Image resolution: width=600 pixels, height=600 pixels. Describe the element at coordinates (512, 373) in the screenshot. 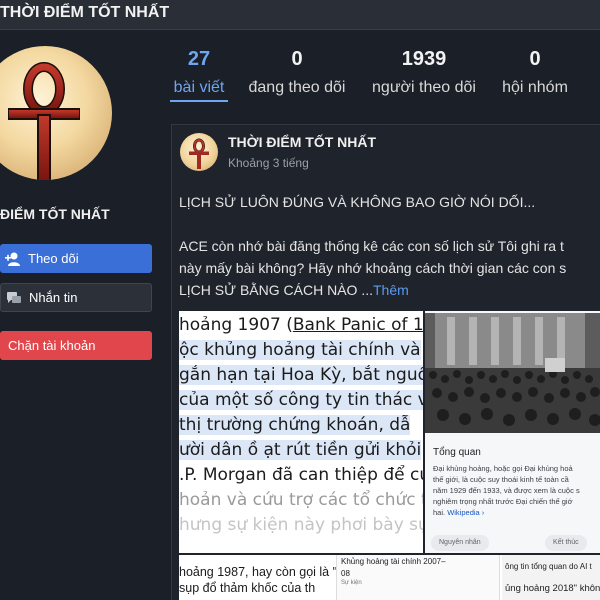

I see `historic-photo` at that location.